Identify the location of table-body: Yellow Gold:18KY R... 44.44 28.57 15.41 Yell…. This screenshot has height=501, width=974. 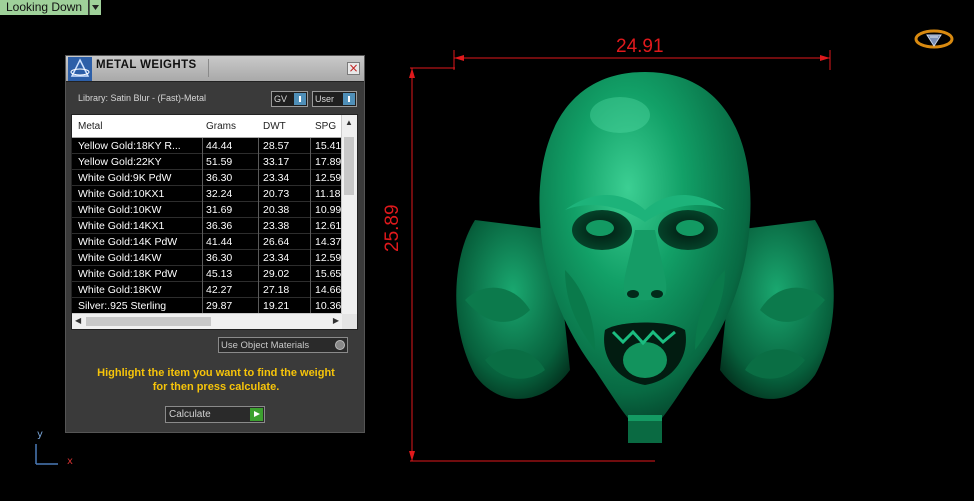
(207, 226).